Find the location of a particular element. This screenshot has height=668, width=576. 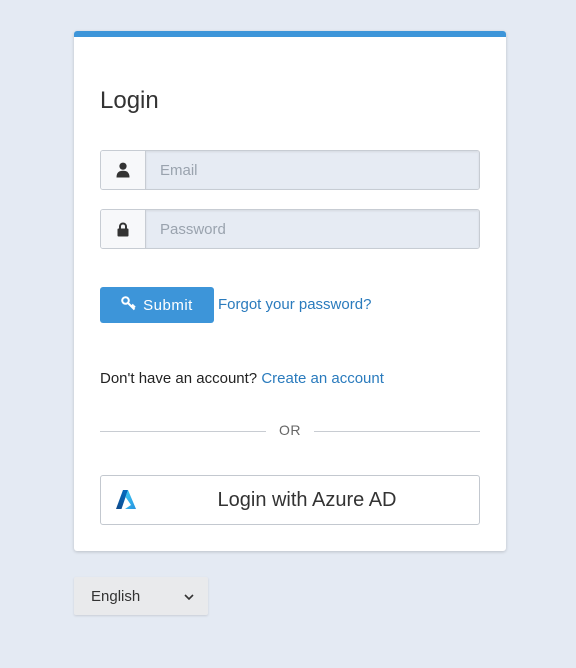

email-field-group is located at coordinates (290, 170).